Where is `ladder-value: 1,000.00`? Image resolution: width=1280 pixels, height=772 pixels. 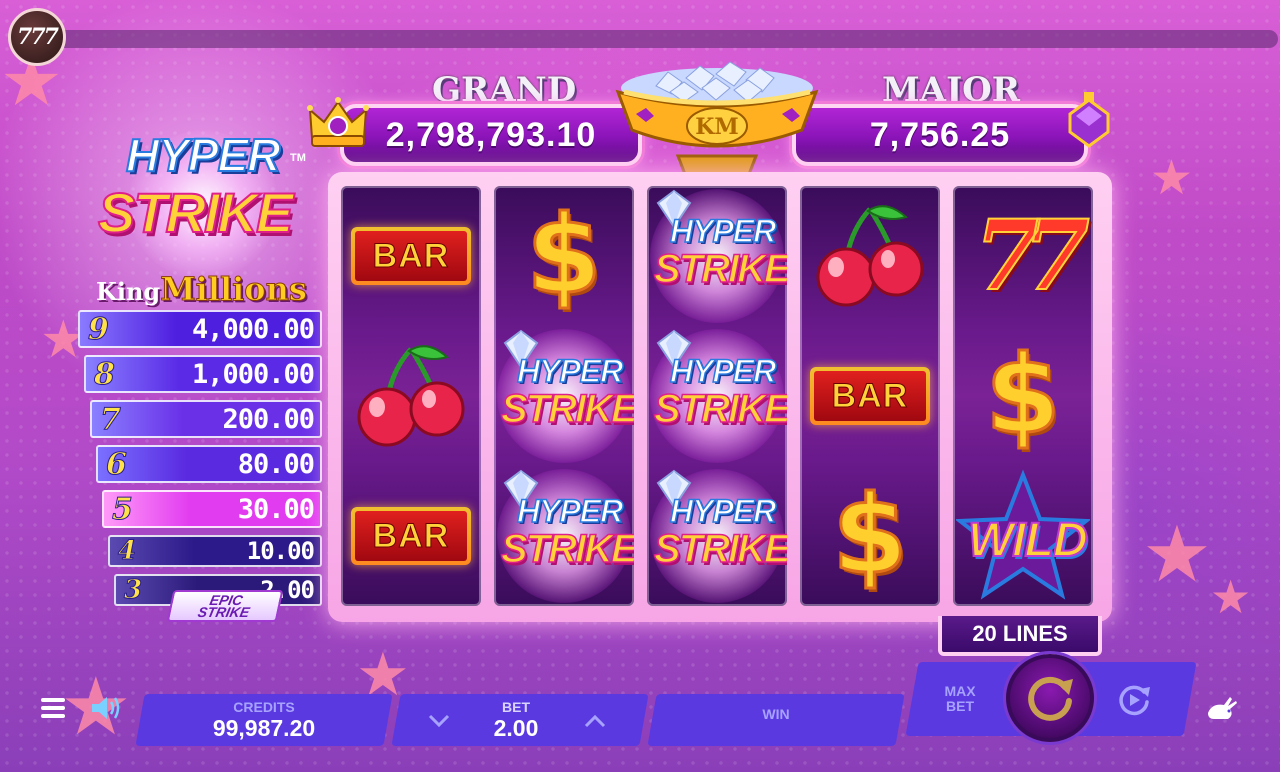
ladder-value: 1,000.00 is located at coordinates (253, 374).